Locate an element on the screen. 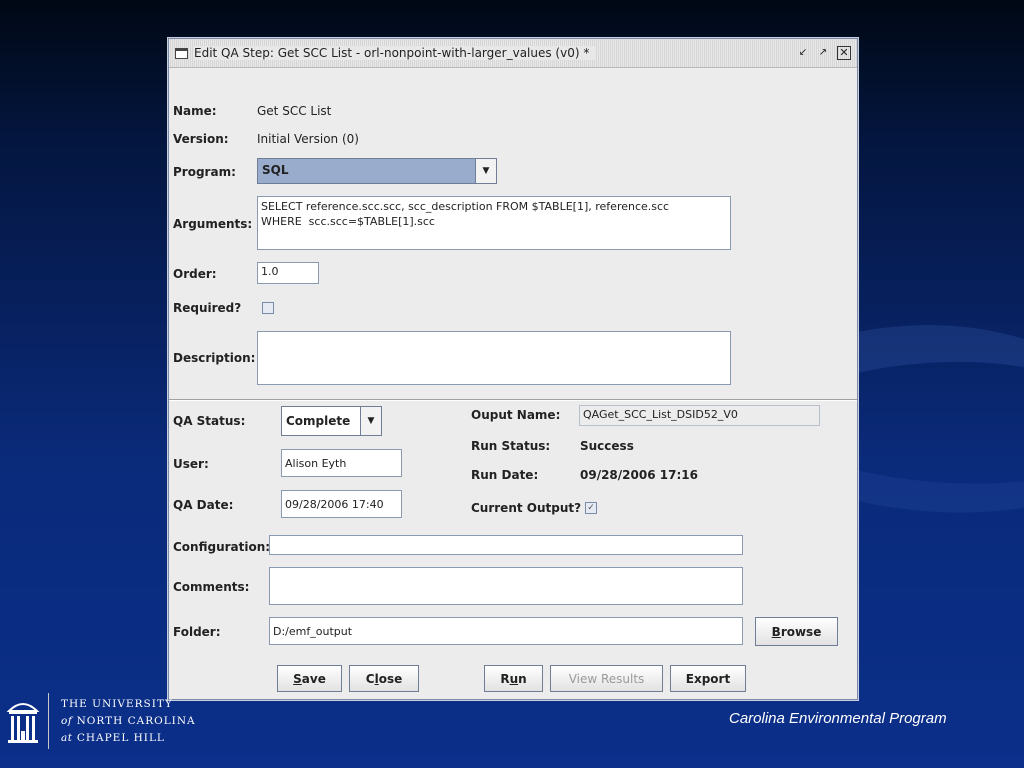 The image size is (1024, 768). comments-textarea is located at coordinates (506, 586).